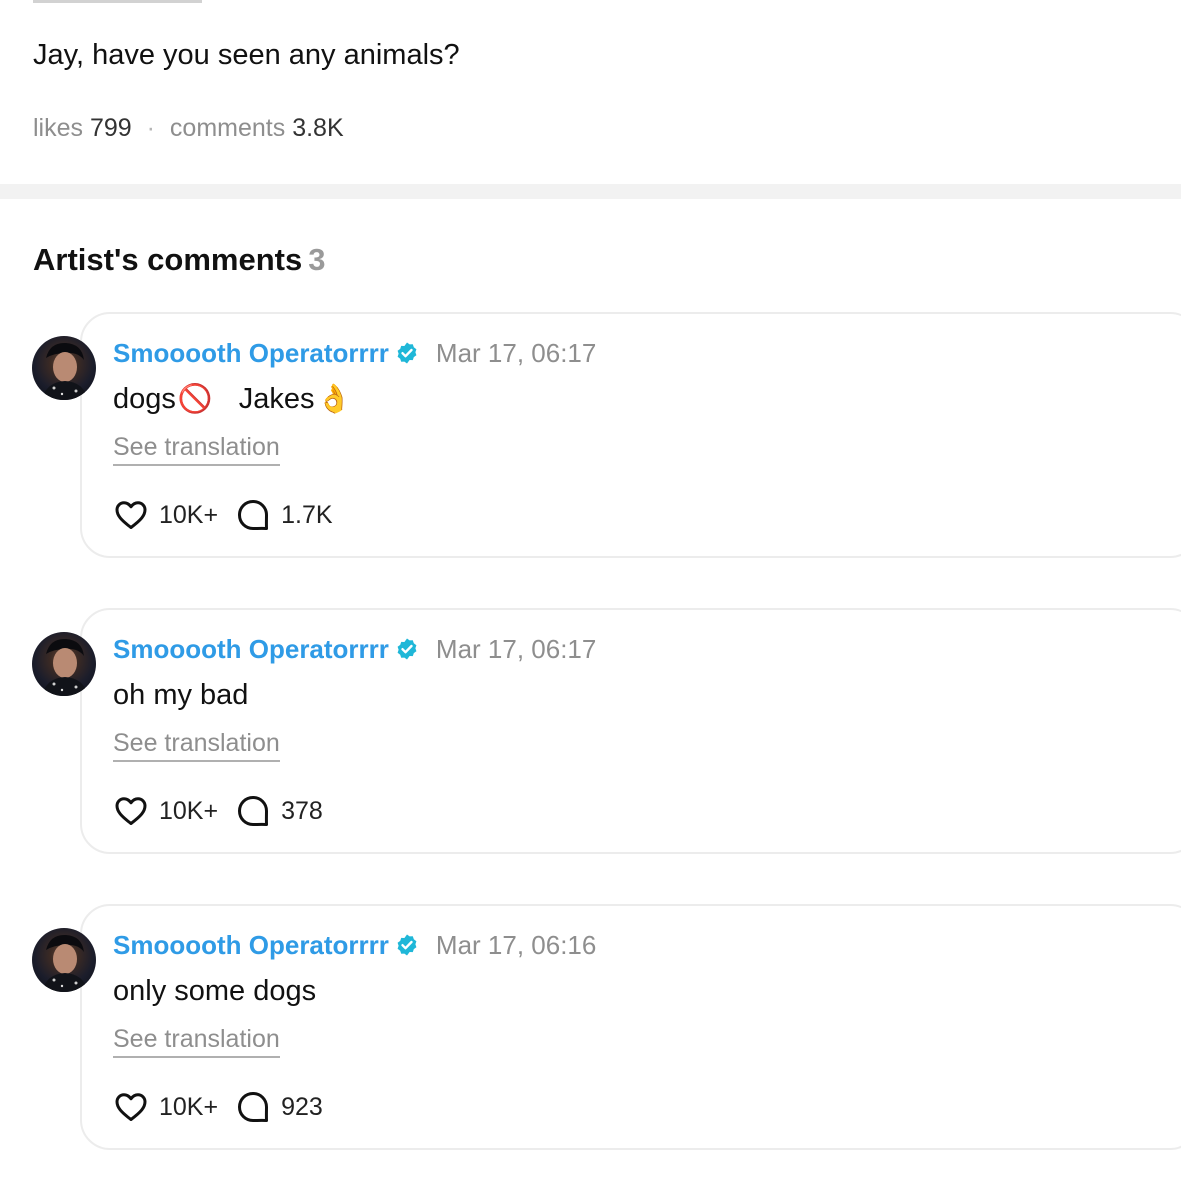 The height and width of the screenshot is (1181, 1181). I want to click on likes-count: 799, so click(110, 128).